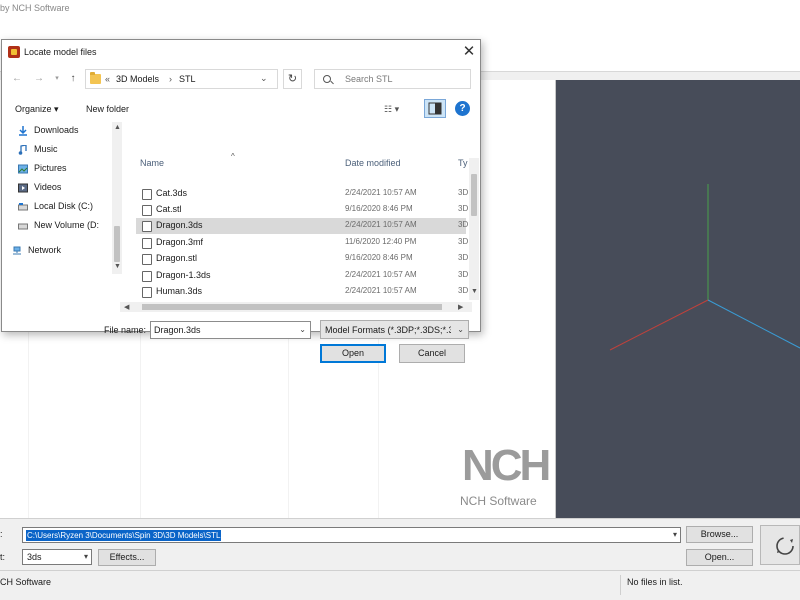 This screenshot has height=600, width=800. What do you see at coordinates (14, 52) in the screenshot?
I see `app-icon` at bounding box center [14, 52].